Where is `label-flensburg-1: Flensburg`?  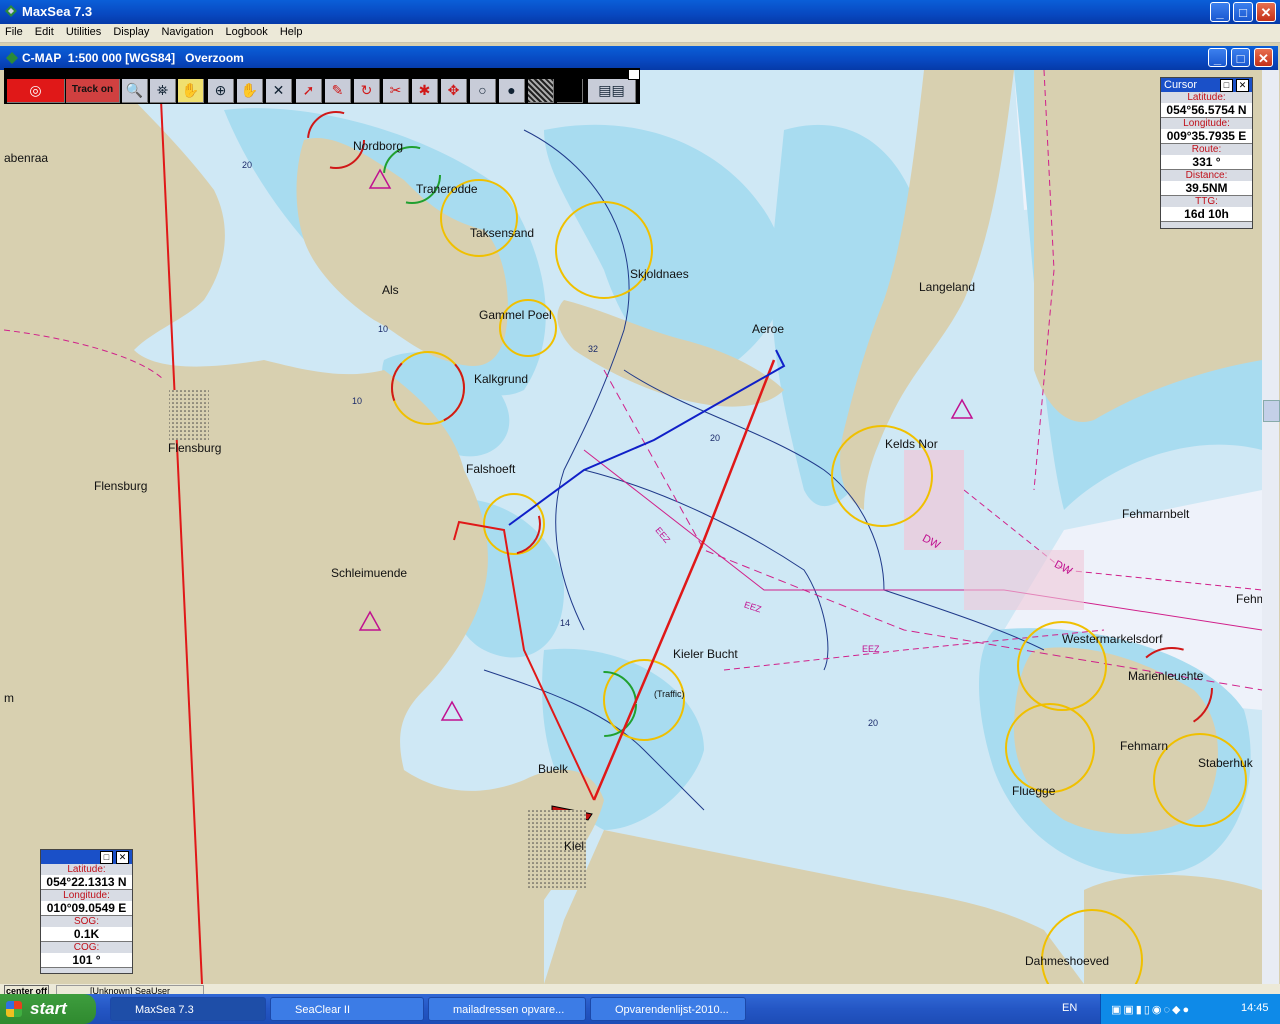 label-flensburg-1: Flensburg is located at coordinates (195, 448).